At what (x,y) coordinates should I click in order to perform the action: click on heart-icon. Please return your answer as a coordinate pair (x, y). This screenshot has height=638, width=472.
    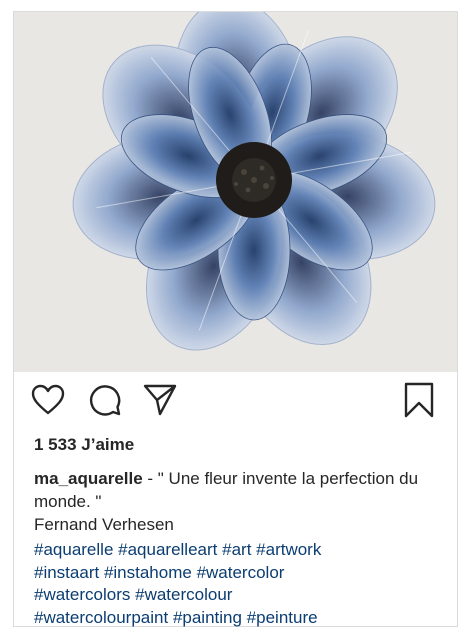
    Looking at the image, I should click on (48, 399).